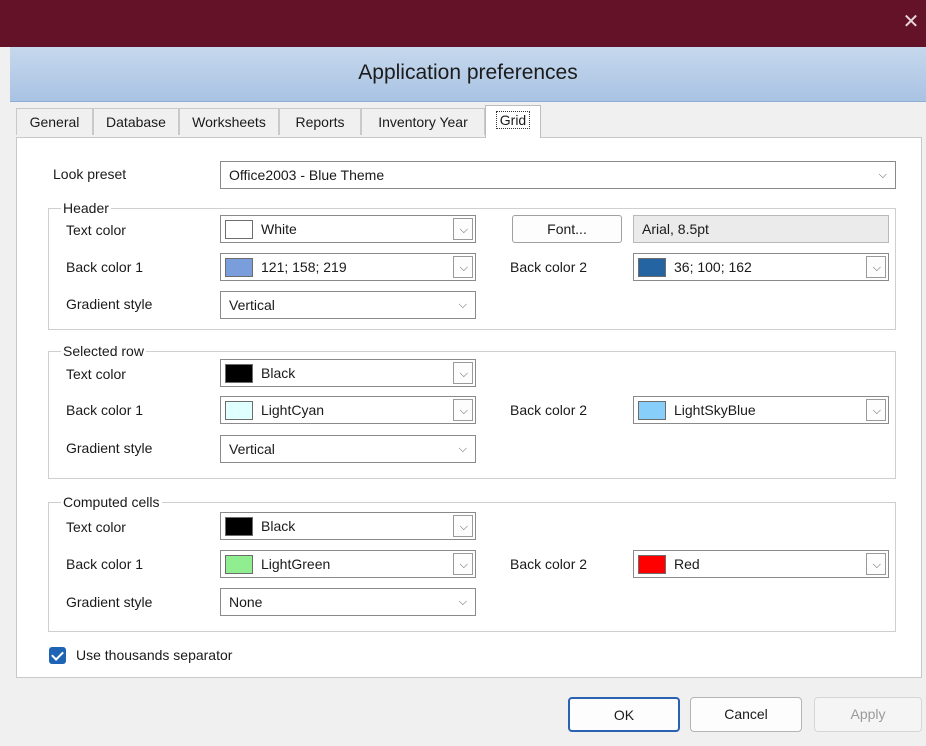 The width and height of the screenshot is (926, 746). Describe the element at coordinates (96, 230) in the screenshot. I see `header-text-color-label: Text color` at that location.